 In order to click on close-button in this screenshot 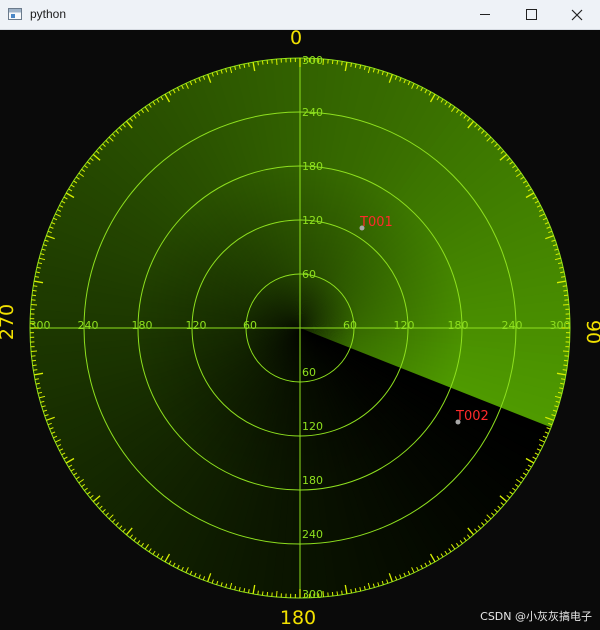, I will do `click(577, 15)`.